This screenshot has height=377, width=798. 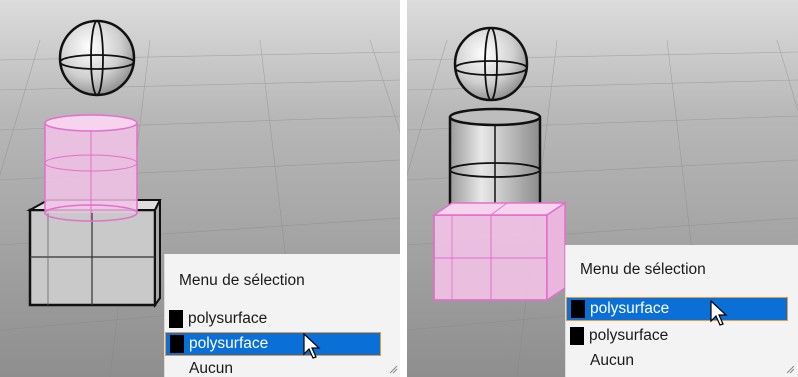 I want to click on box-object-left, so click(x=94, y=254).